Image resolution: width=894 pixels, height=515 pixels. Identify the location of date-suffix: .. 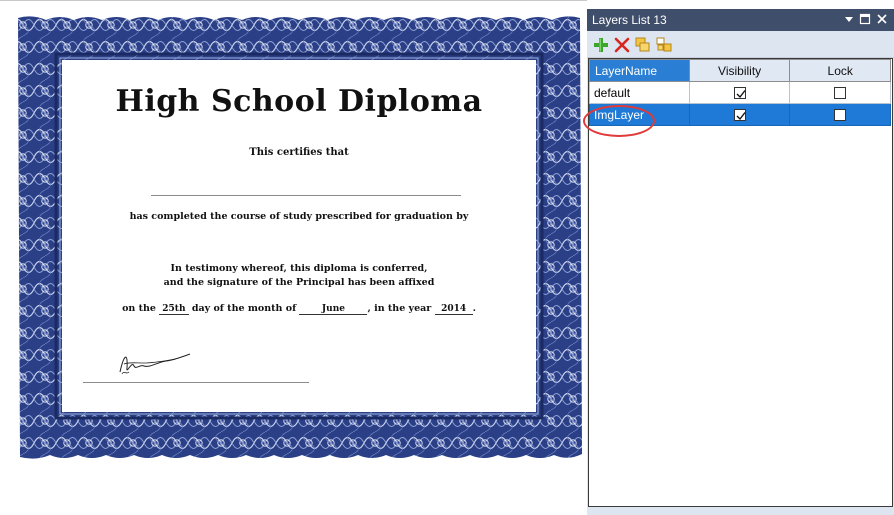
(474, 308).